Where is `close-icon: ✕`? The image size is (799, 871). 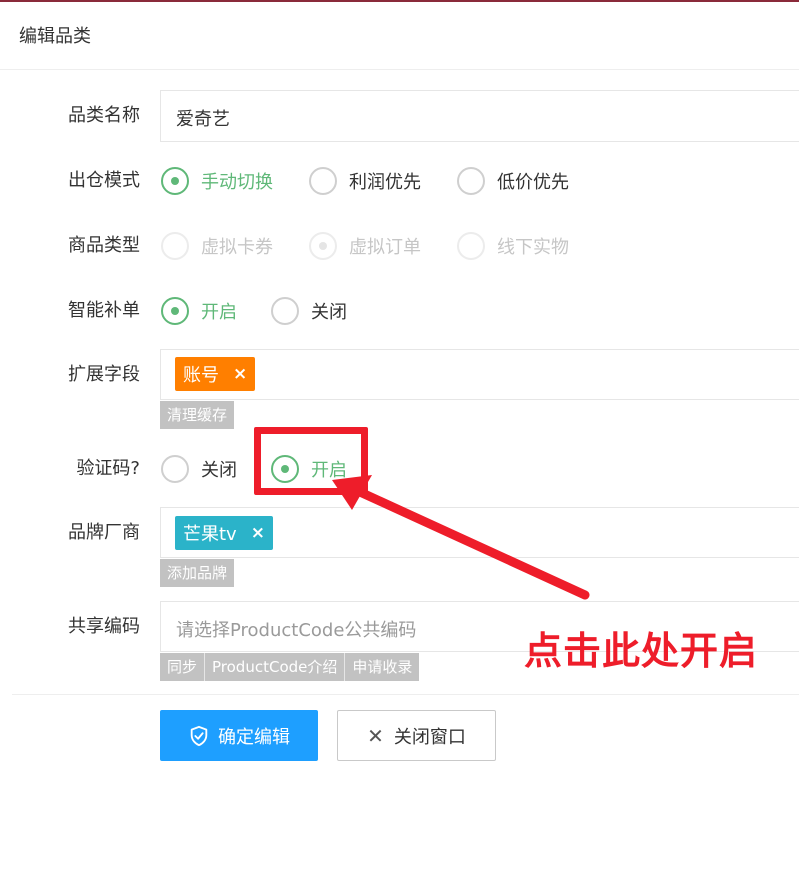
close-icon: ✕ is located at coordinates (375, 735).